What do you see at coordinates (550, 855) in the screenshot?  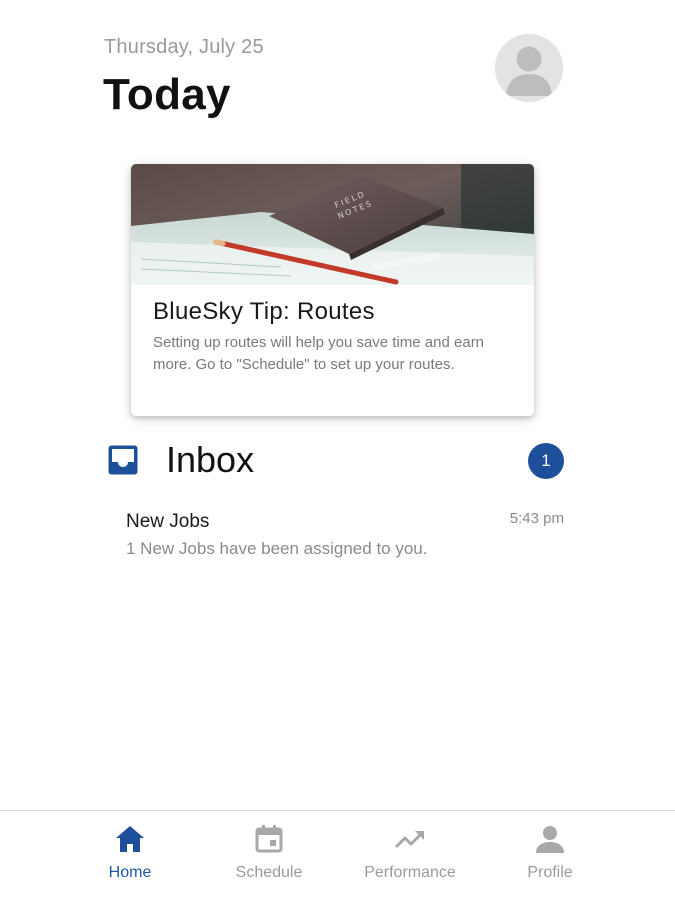 I see `tab-profile: Profile` at bounding box center [550, 855].